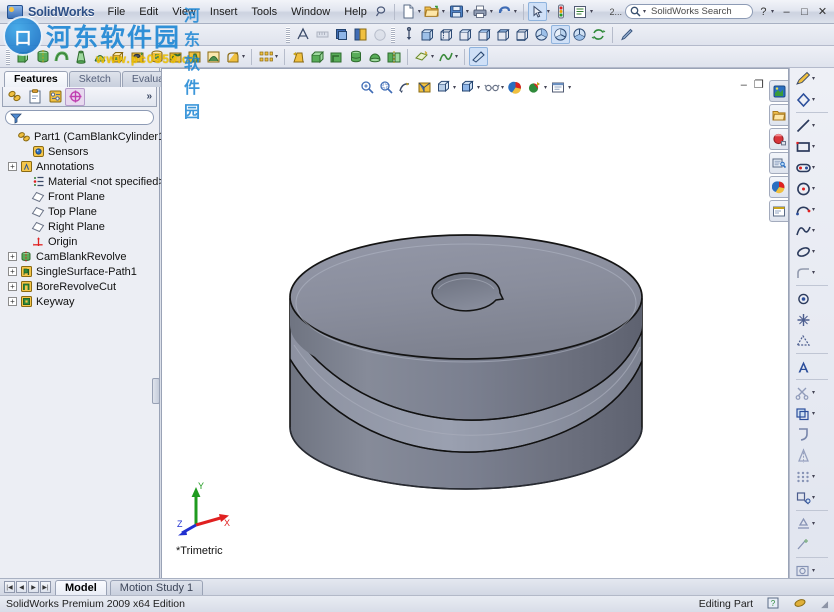 This screenshot has width=834, height=612. What do you see at coordinates (812, 188) in the screenshot?
I see `circle-button: ▾` at bounding box center [812, 188].